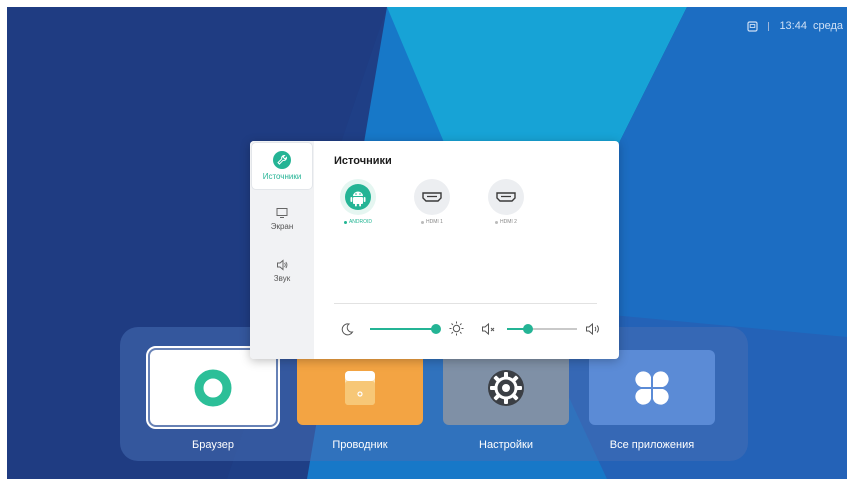  I want to click on mute-icon, so click(488, 329).